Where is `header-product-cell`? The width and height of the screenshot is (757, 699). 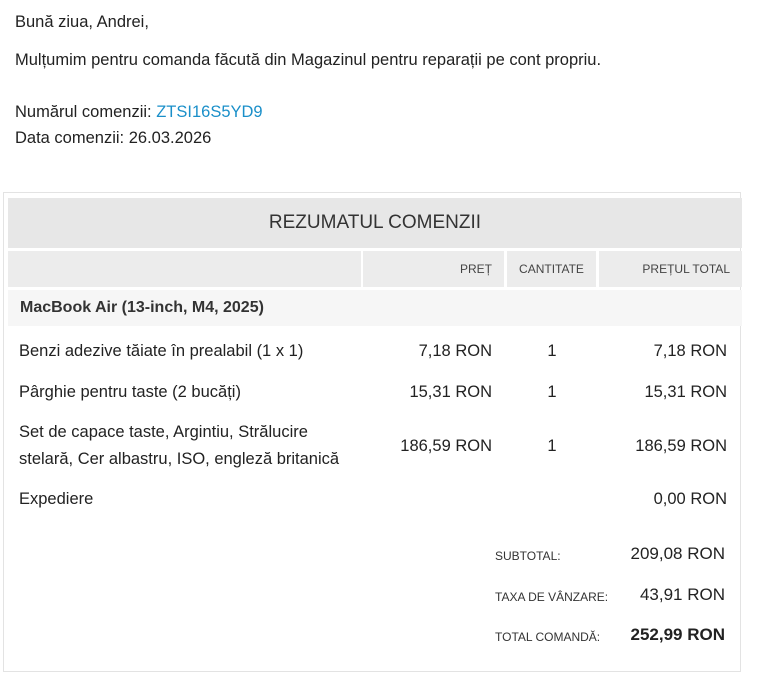 header-product-cell is located at coordinates (184, 269).